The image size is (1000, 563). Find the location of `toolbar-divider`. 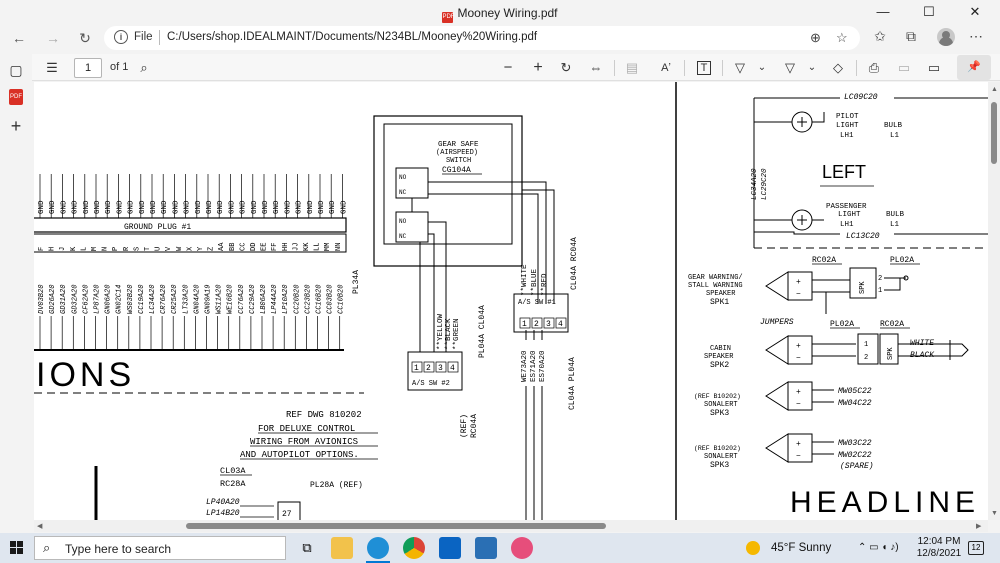

toolbar-divider is located at coordinates (856, 68).